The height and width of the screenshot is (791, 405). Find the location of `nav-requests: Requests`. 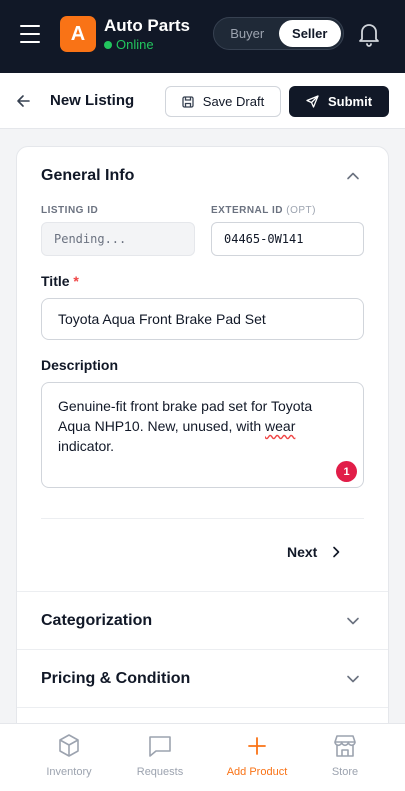

nav-requests: Requests is located at coordinates (160, 757).